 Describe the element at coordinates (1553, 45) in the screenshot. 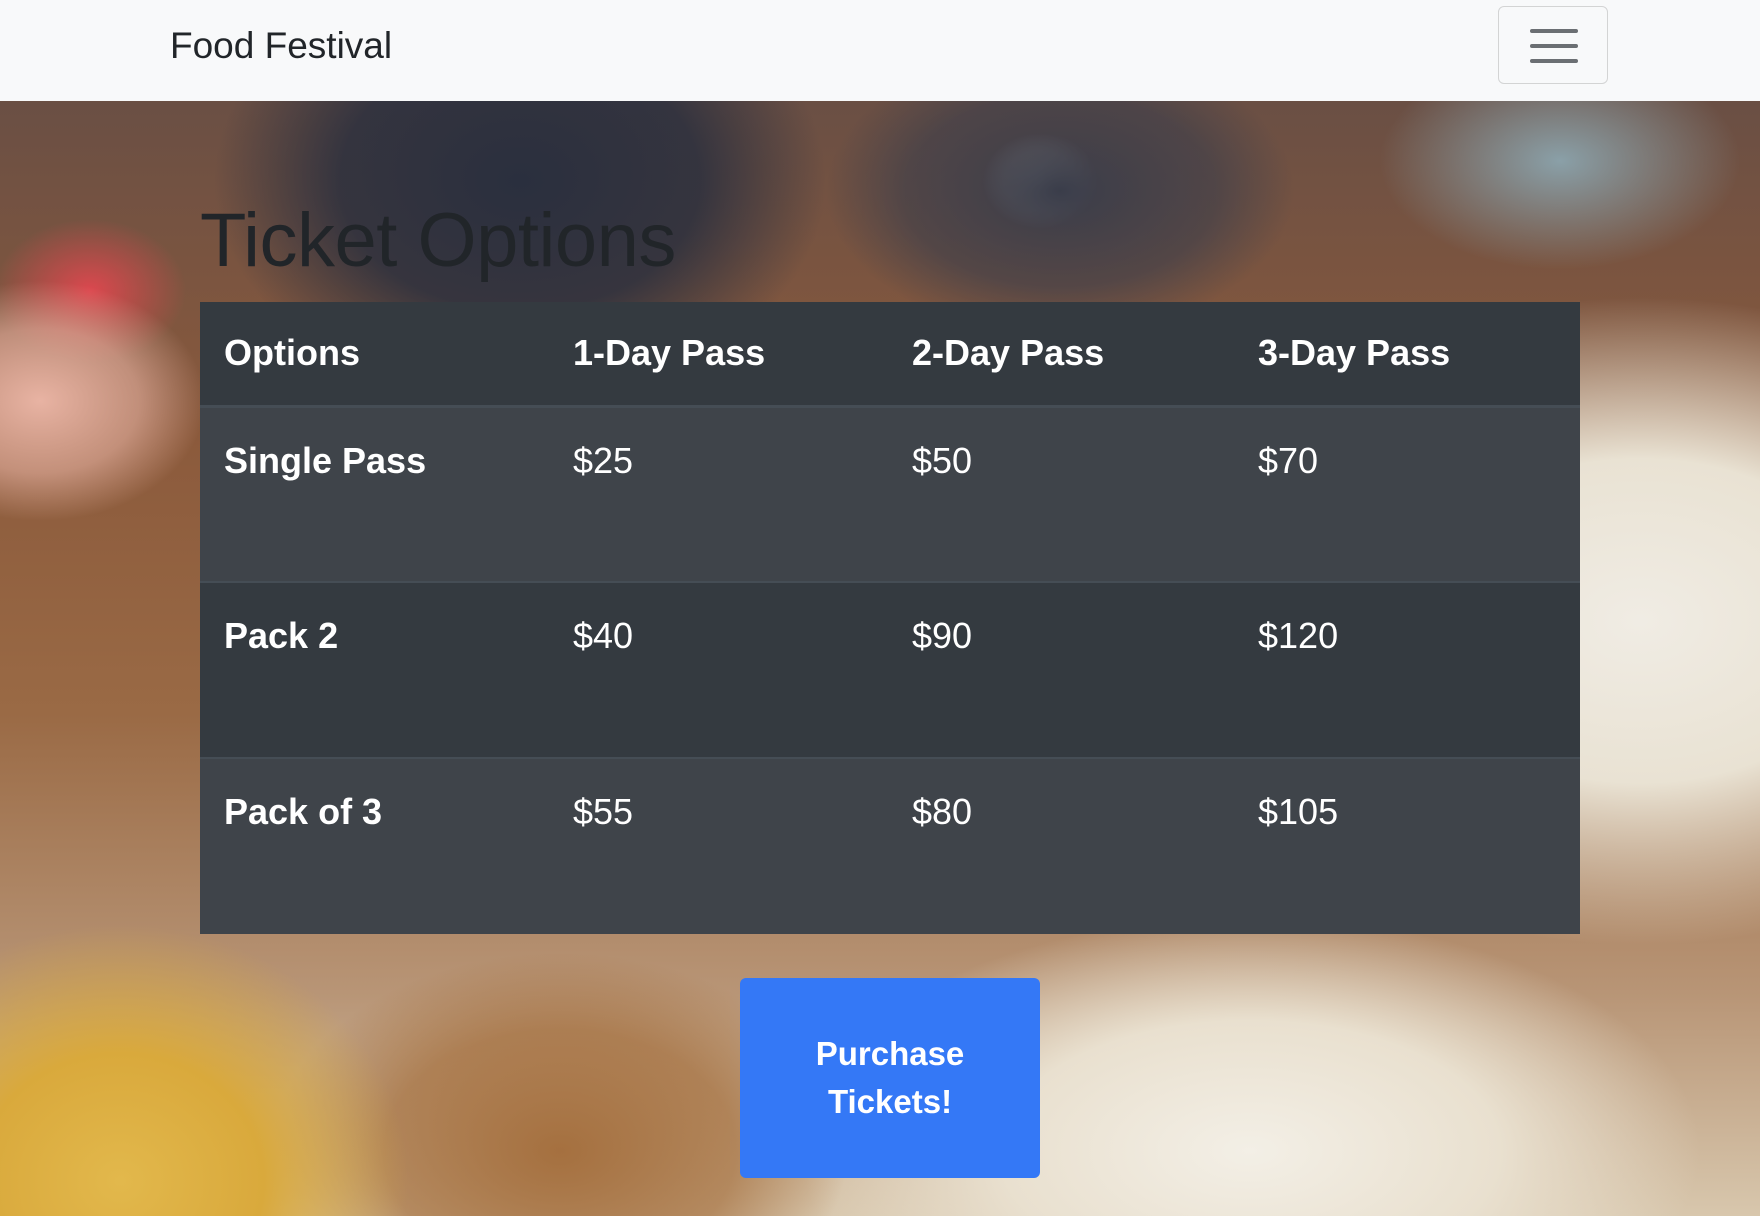

I see `navbar-toggle-button` at that location.